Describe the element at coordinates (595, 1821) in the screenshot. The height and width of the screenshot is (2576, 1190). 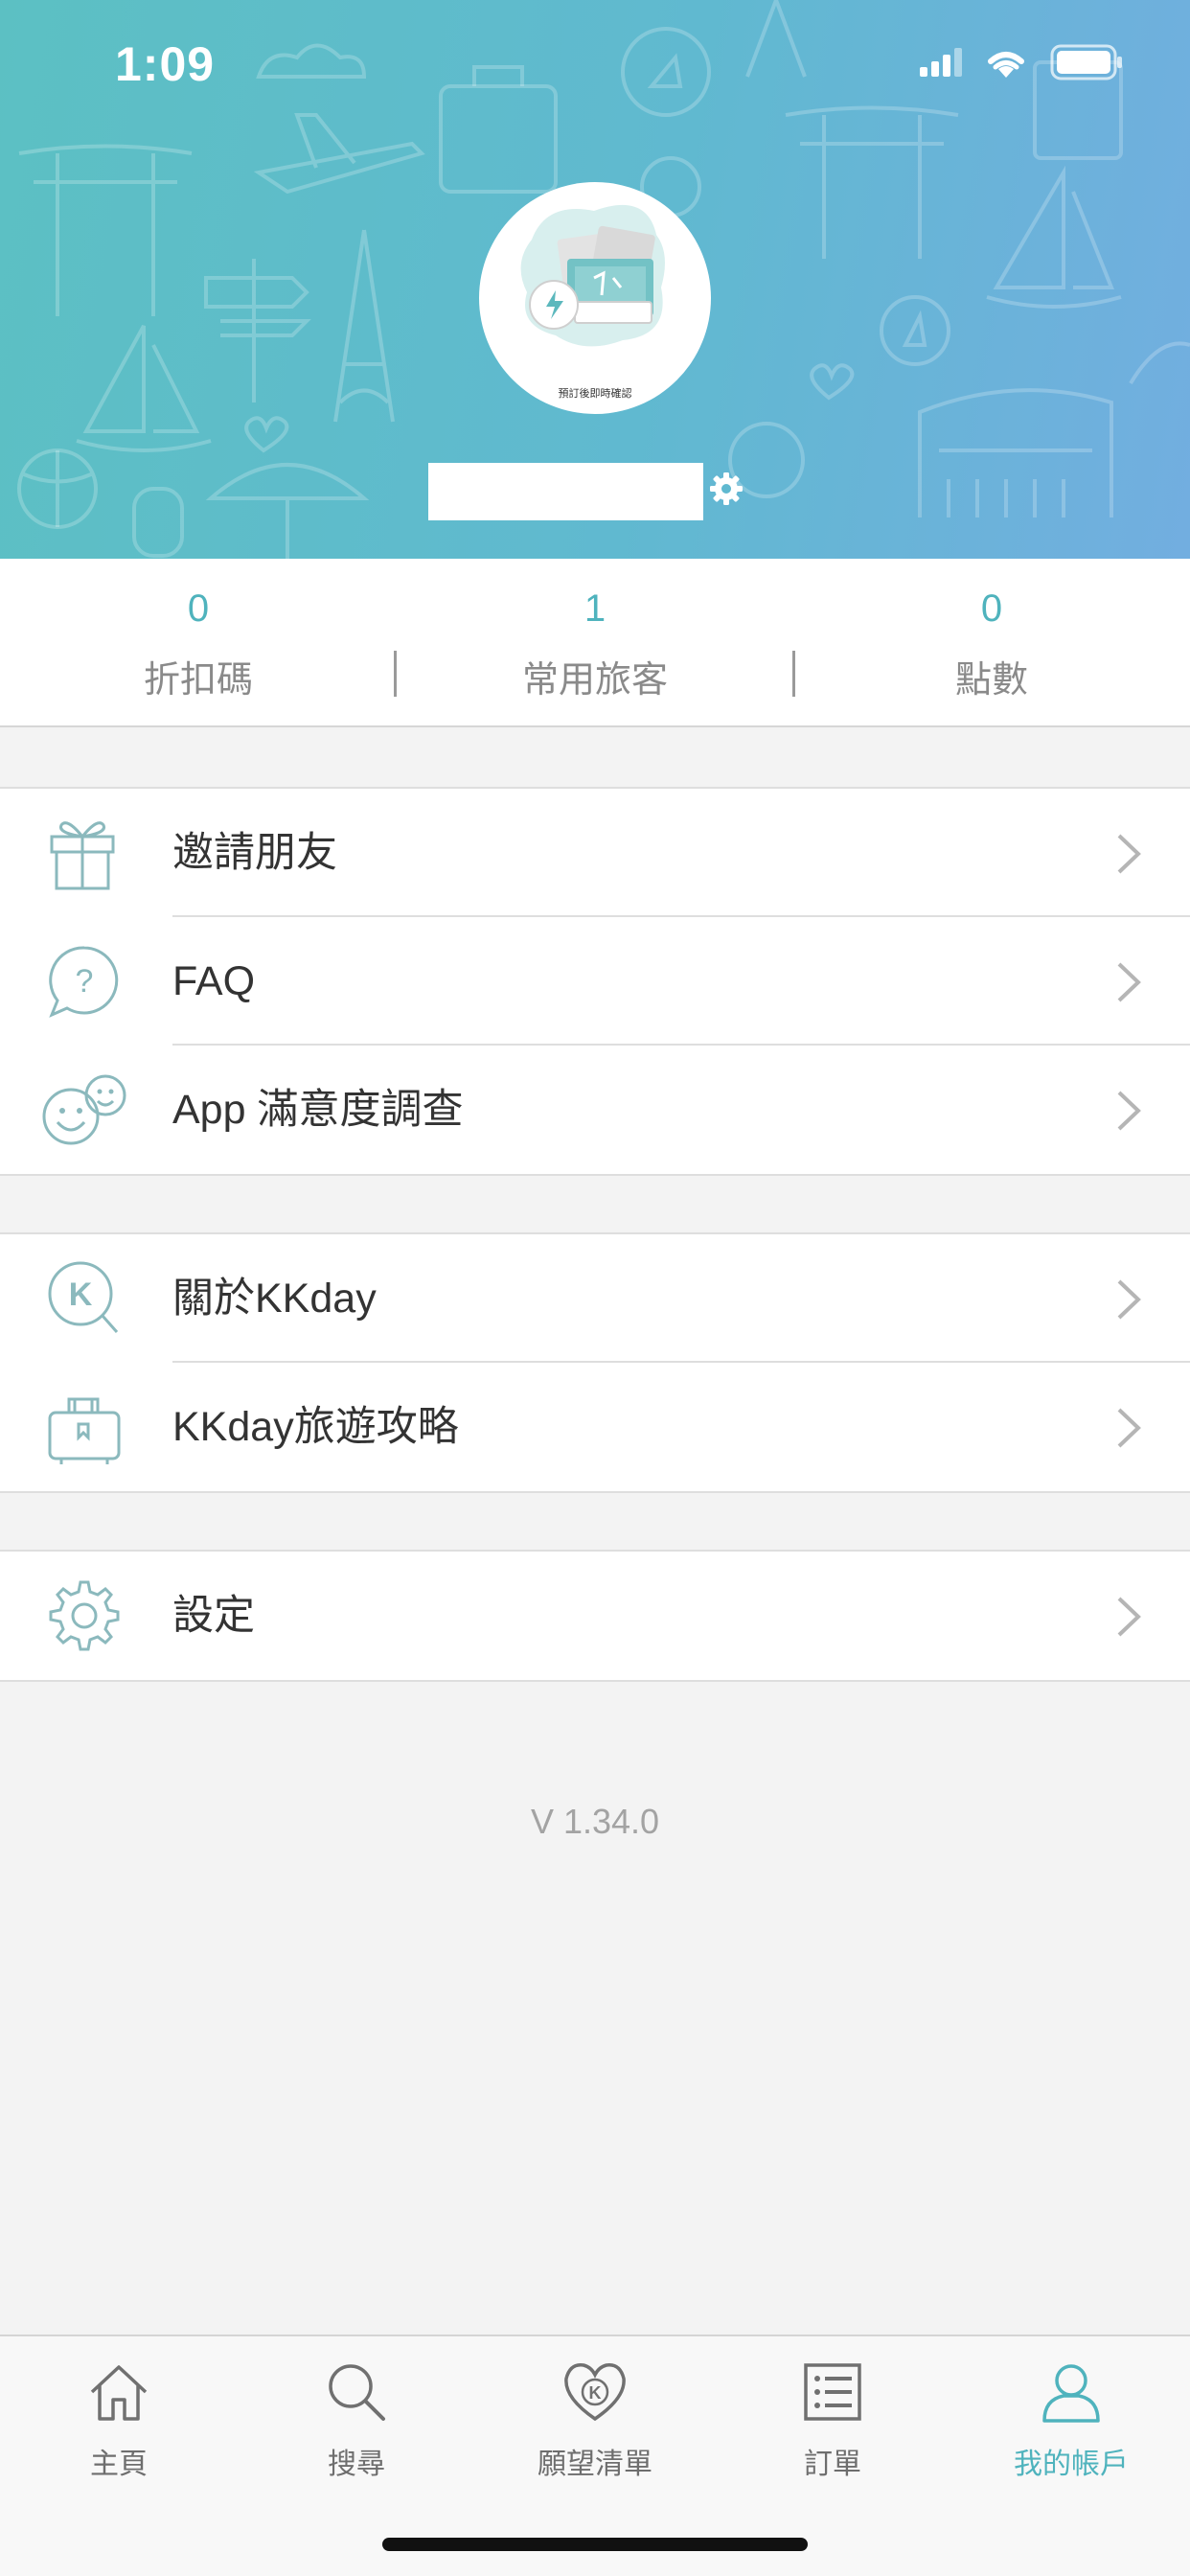
I see `app-version: V 1.34.0` at that location.